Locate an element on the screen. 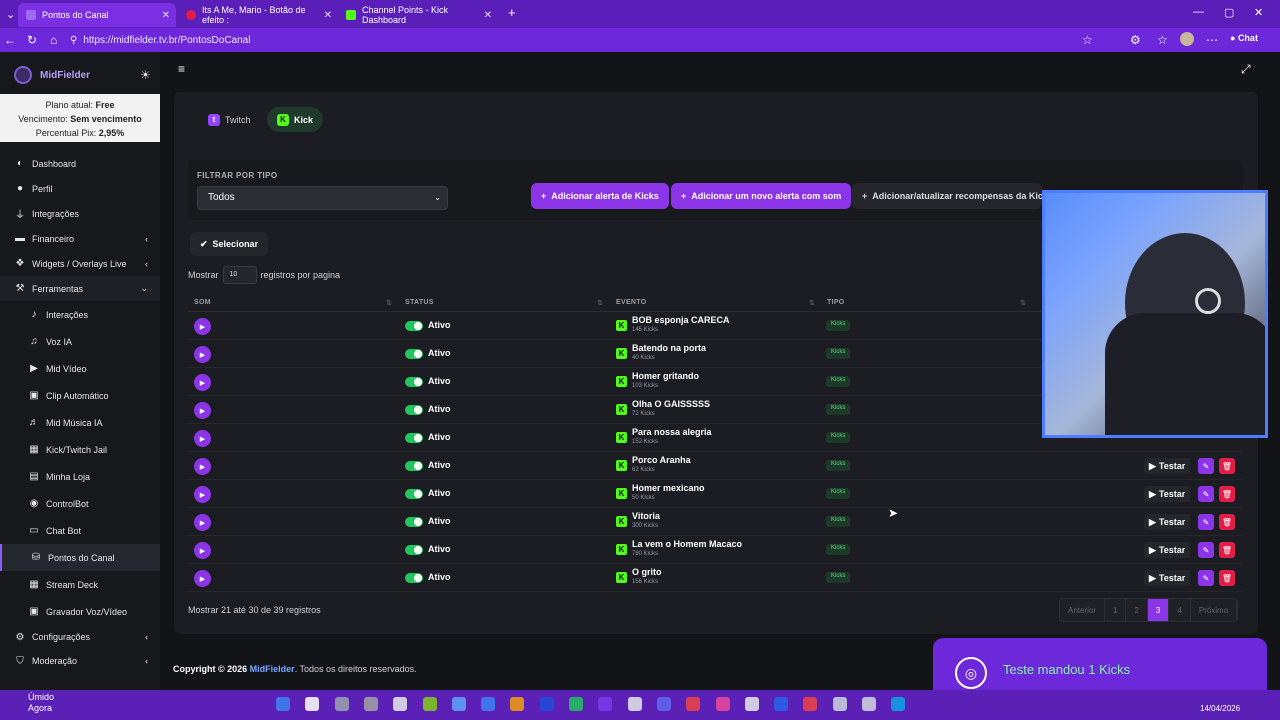  column-header-som: SOM is located at coordinates (202, 302).